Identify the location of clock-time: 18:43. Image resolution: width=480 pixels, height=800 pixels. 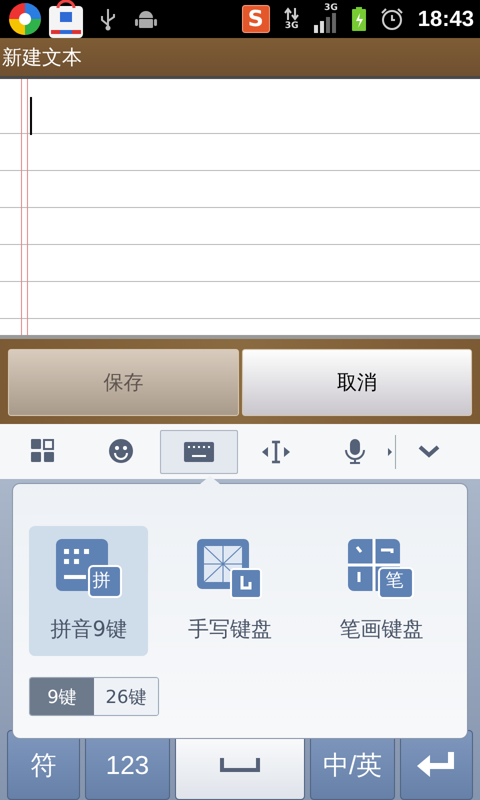
(446, 19).